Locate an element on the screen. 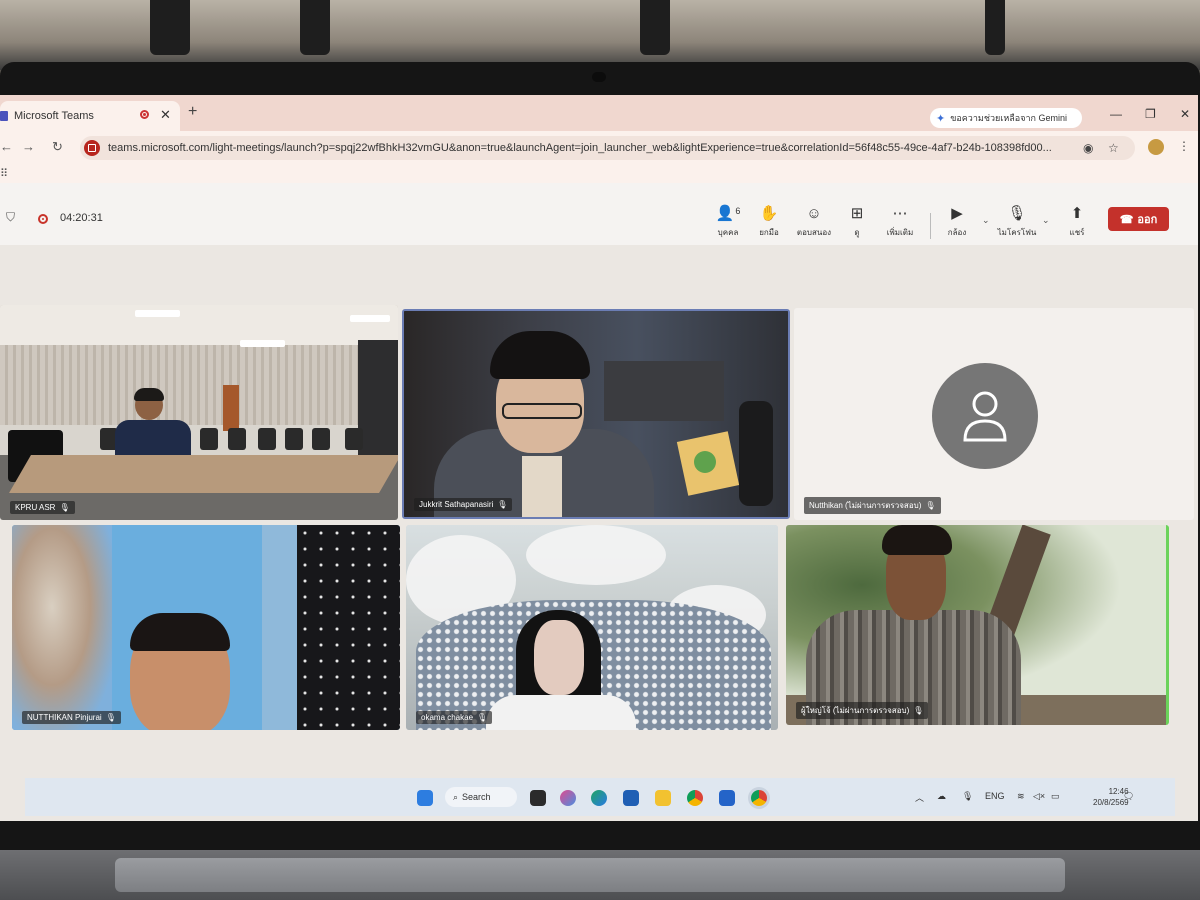  battery-icon: ▭ is located at coordinates (1055, 796).